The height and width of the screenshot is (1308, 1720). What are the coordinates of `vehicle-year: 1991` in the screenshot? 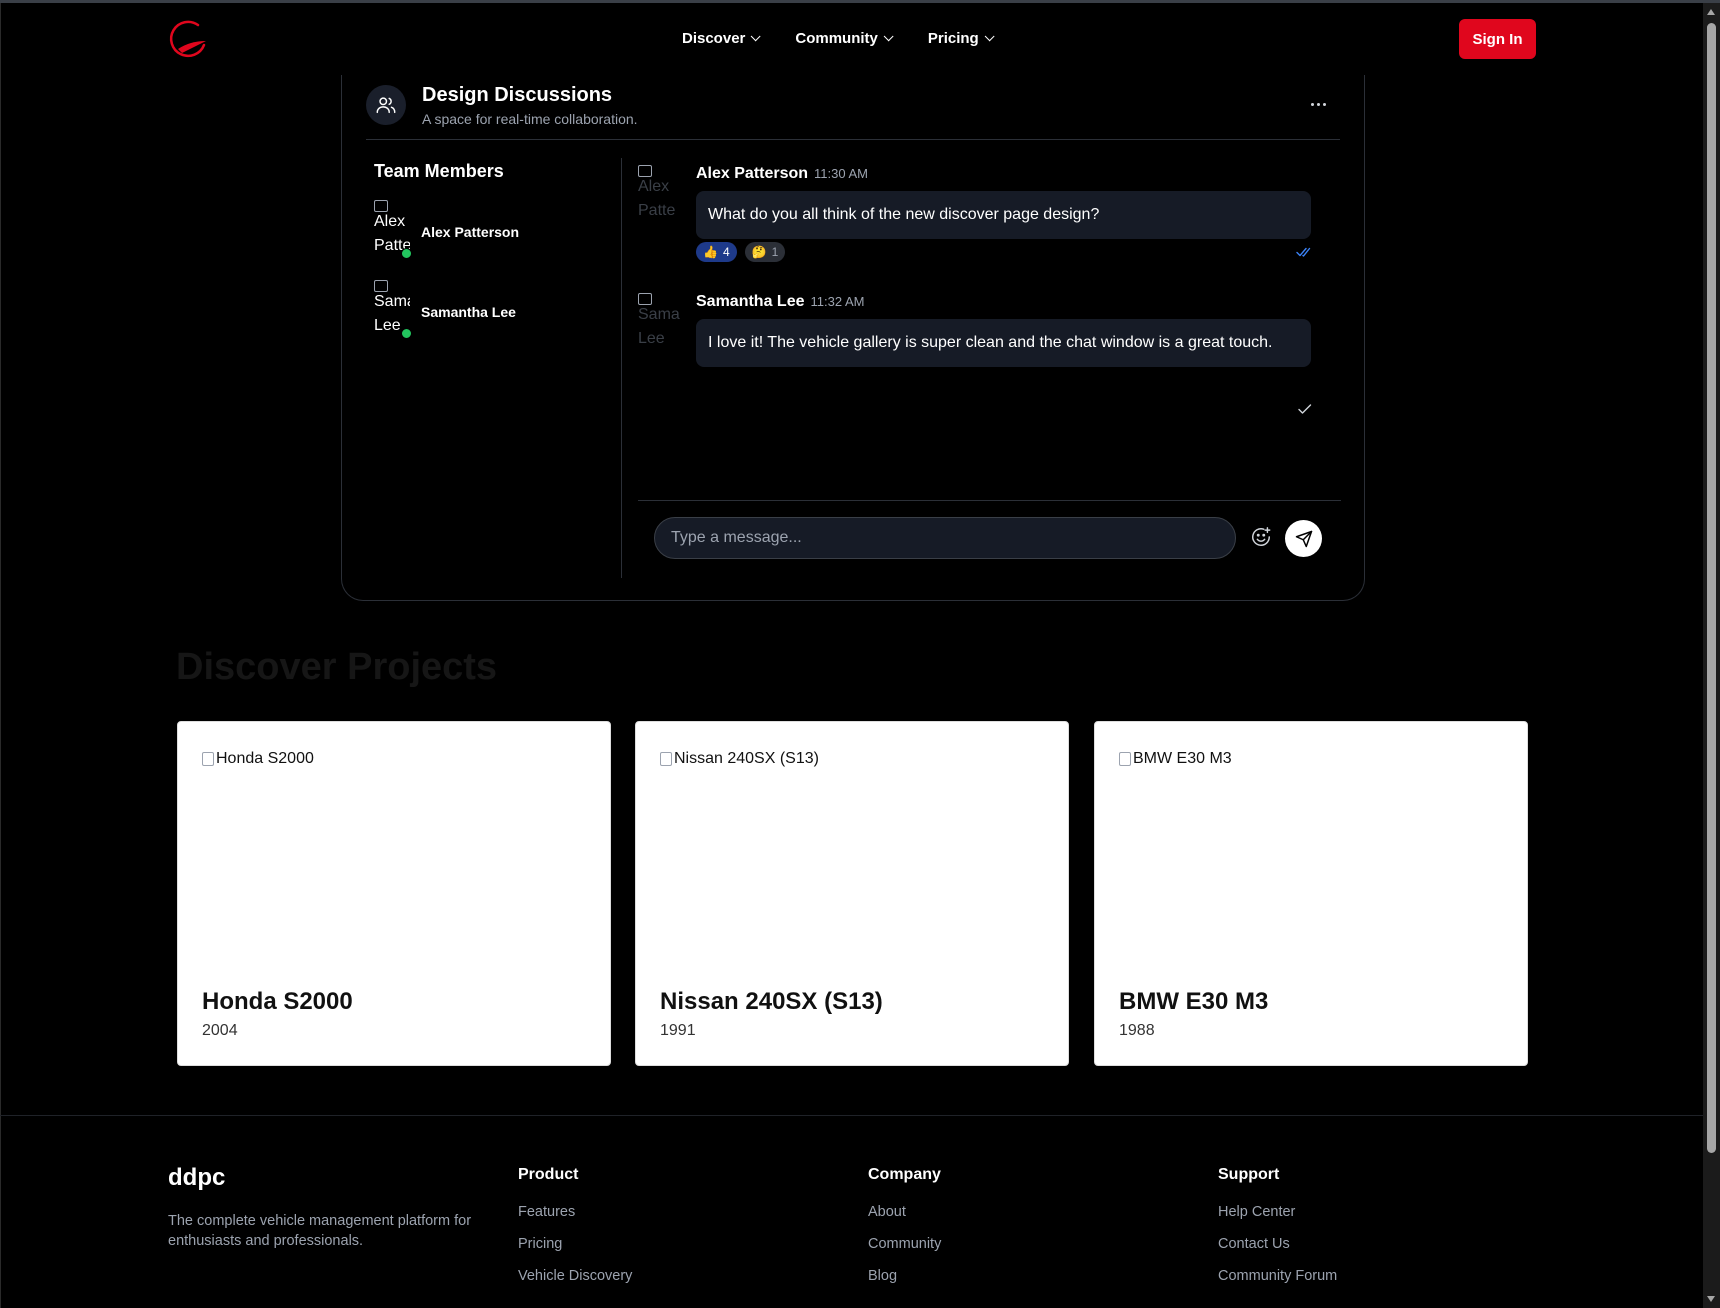 It's located at (678, 1030).